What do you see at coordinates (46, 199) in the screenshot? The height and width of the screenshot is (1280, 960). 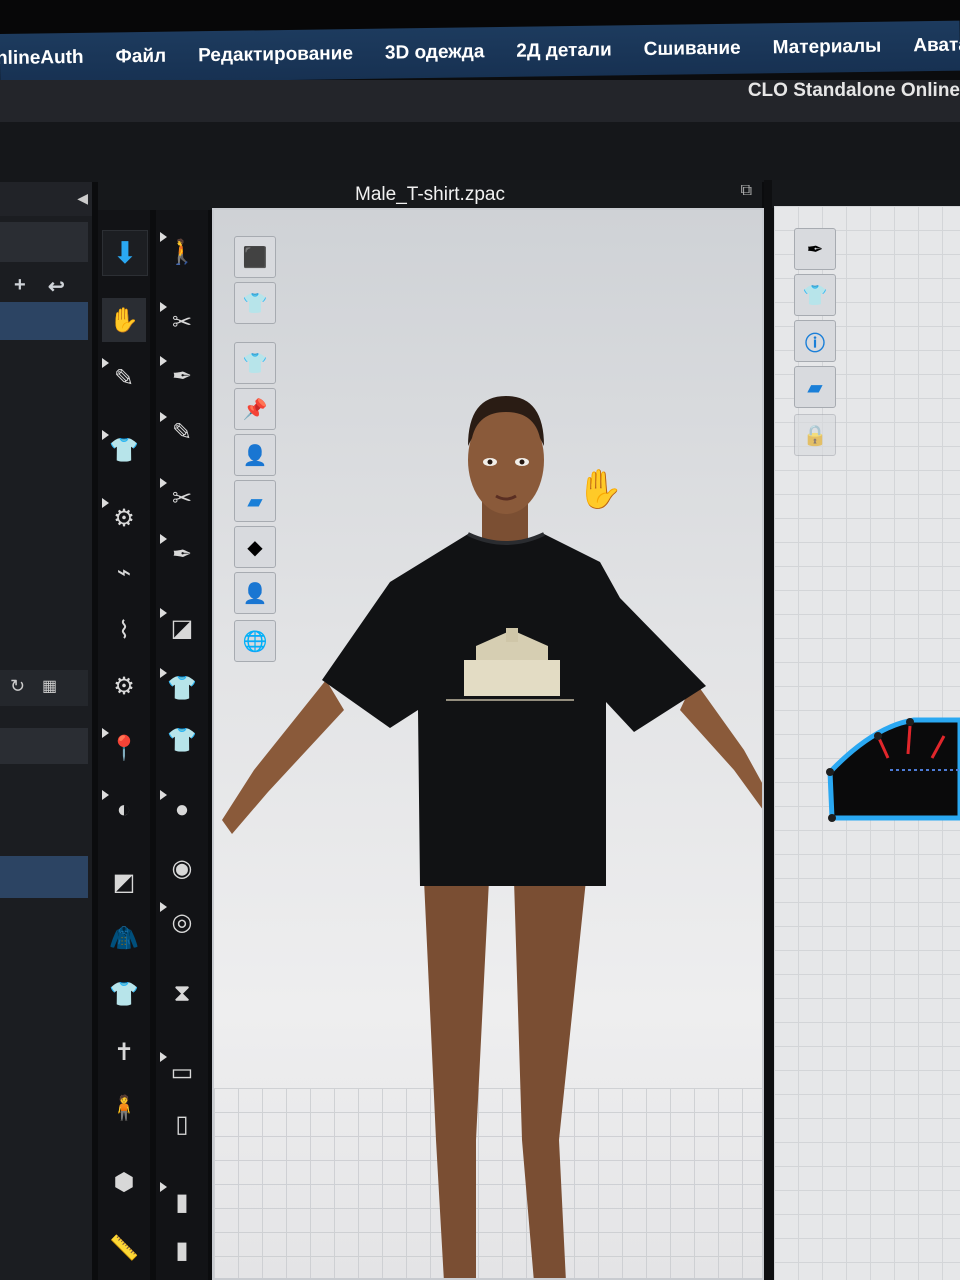 I see `panel-header: ◀` at bounding box center [46, 199].